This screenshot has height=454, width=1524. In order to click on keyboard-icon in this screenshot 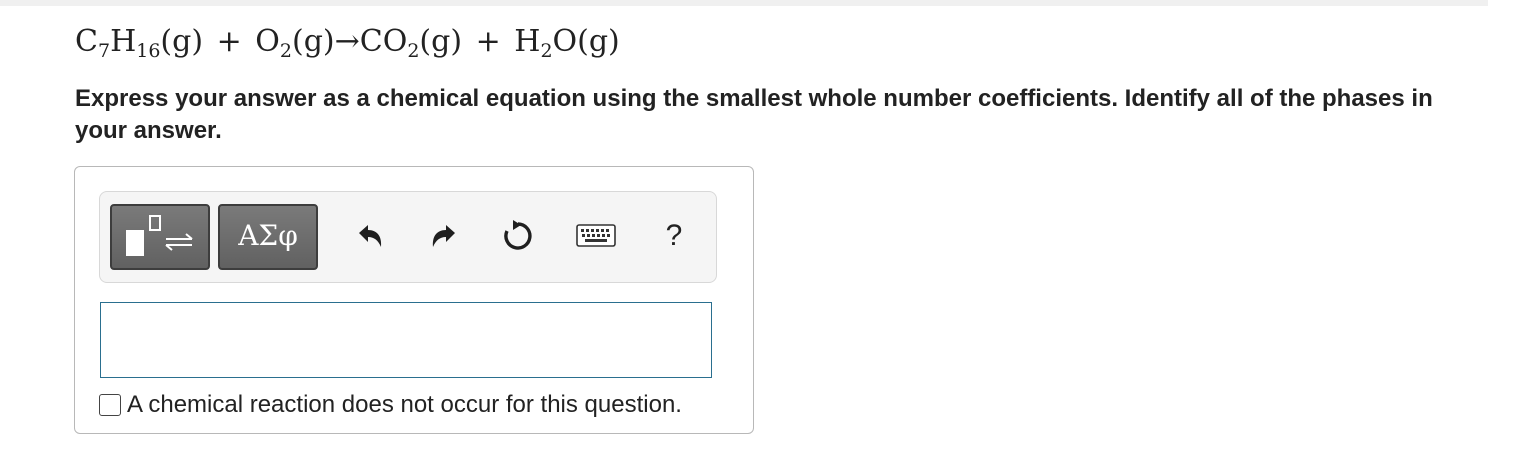, I will do `click(596, 235)`.